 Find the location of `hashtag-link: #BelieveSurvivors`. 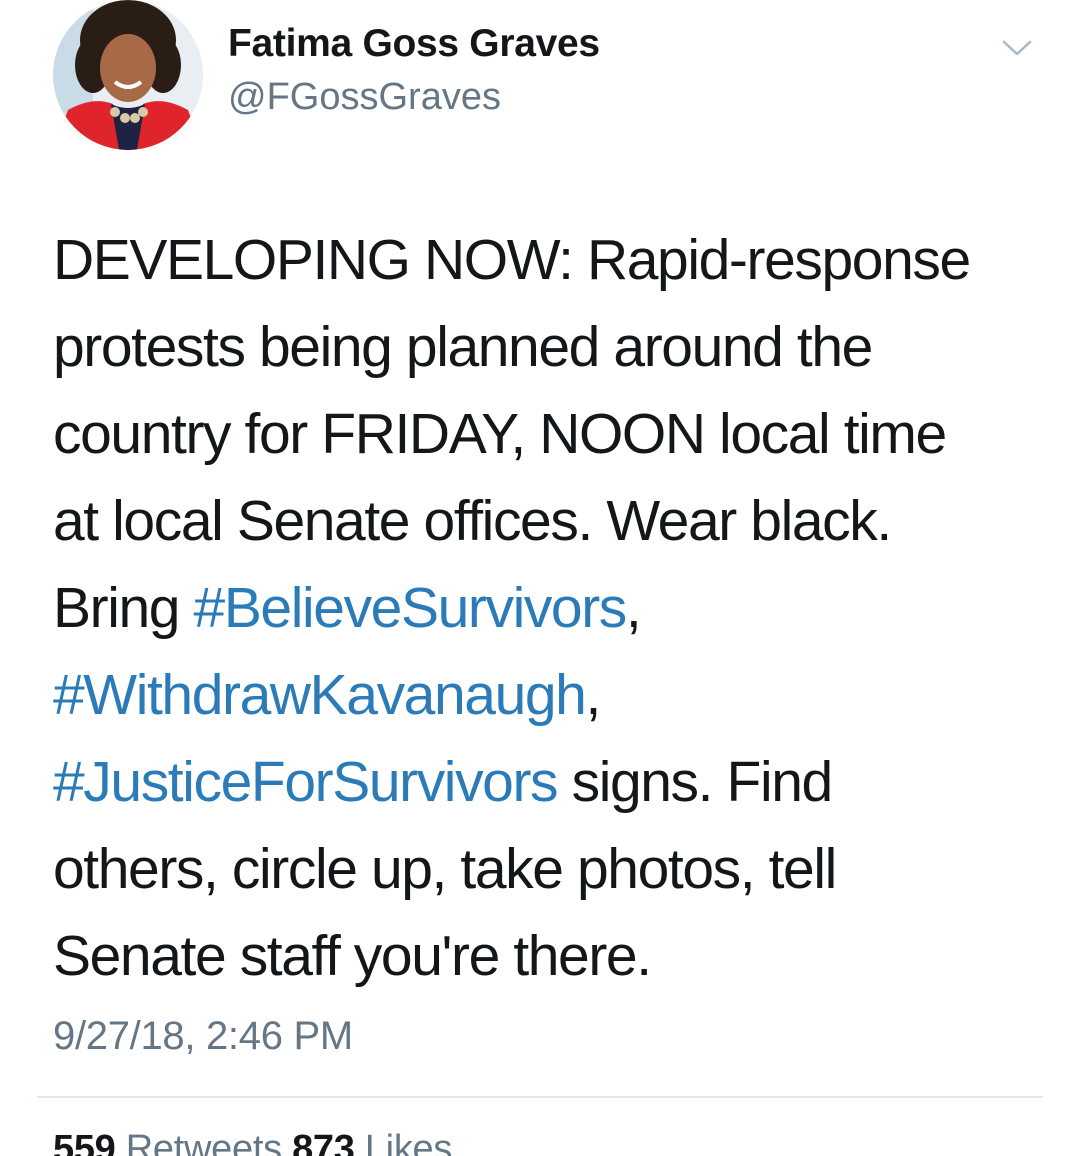

hashtag-link: #BelieveSurvivors is located at coordinates (411, 608).